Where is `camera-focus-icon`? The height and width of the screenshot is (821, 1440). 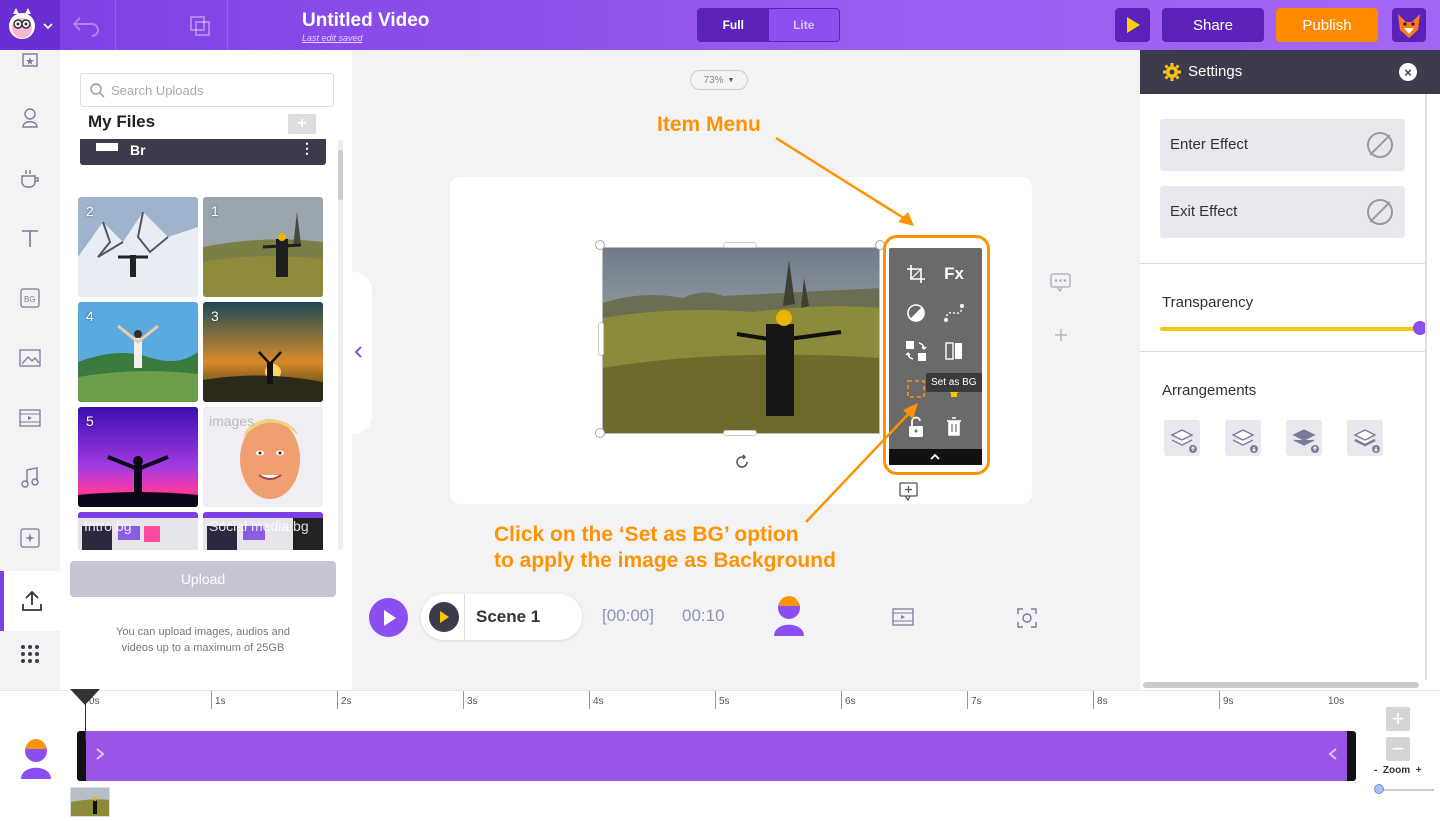 camera-focus-icon is located at coordinates (1027, 618).